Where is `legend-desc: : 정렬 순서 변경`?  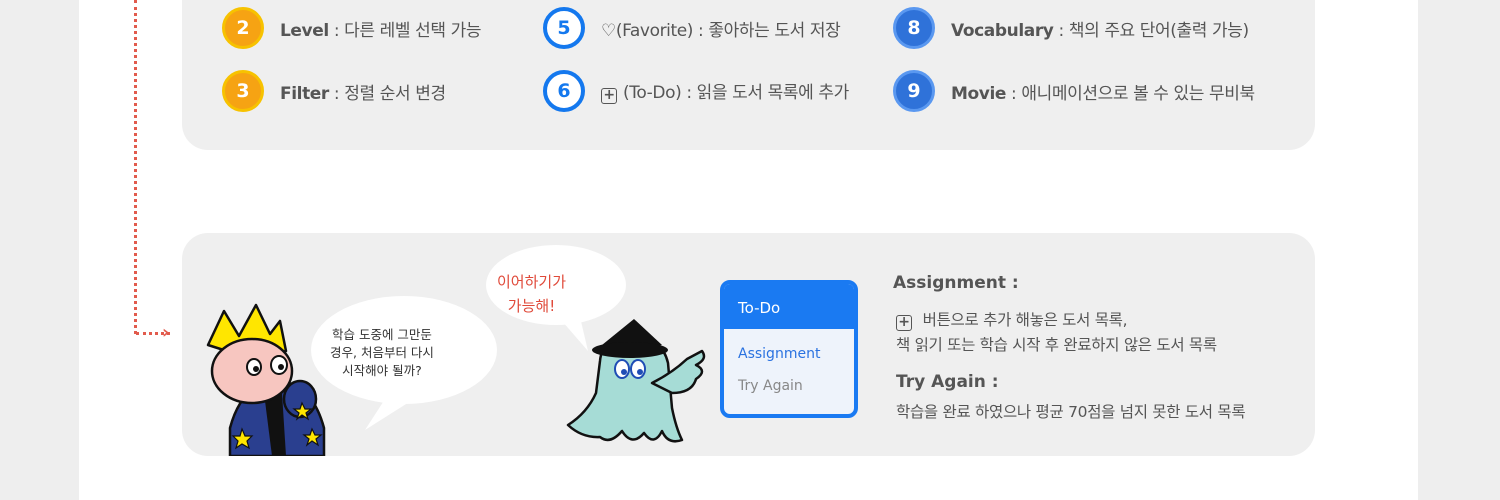
legend-desc: : 정렬 순서 변경 is located at coordinates (387, 93).